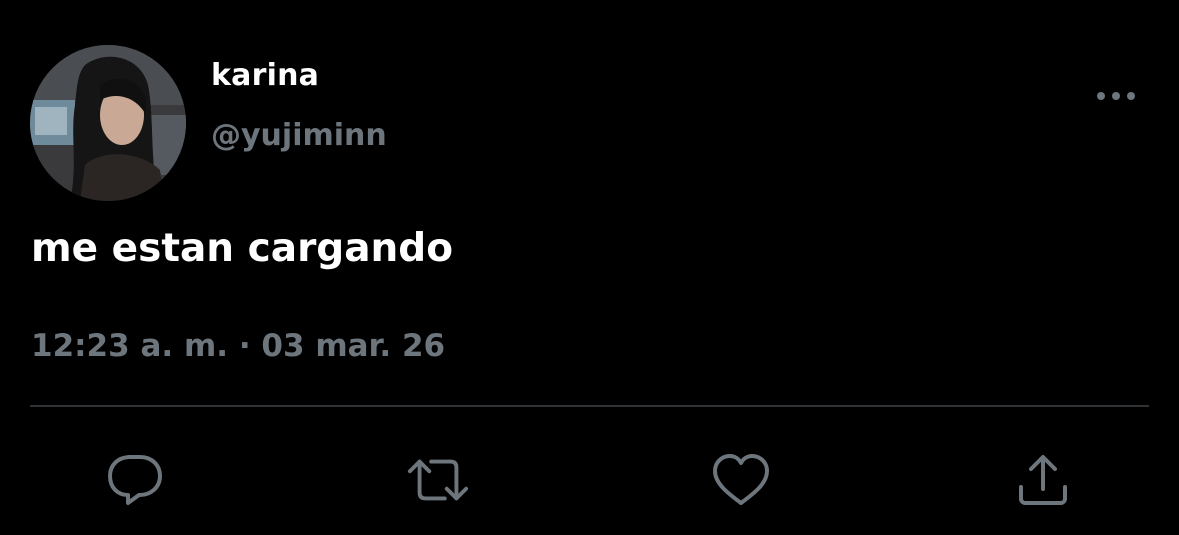 Image resolution: width=1179 pixels, height=535 pixels. I want to click on heart-icon, so click(741, 479).